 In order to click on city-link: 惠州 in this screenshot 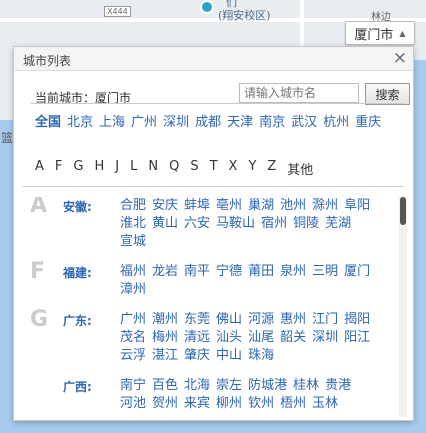, I will do `click(293, 320)`.